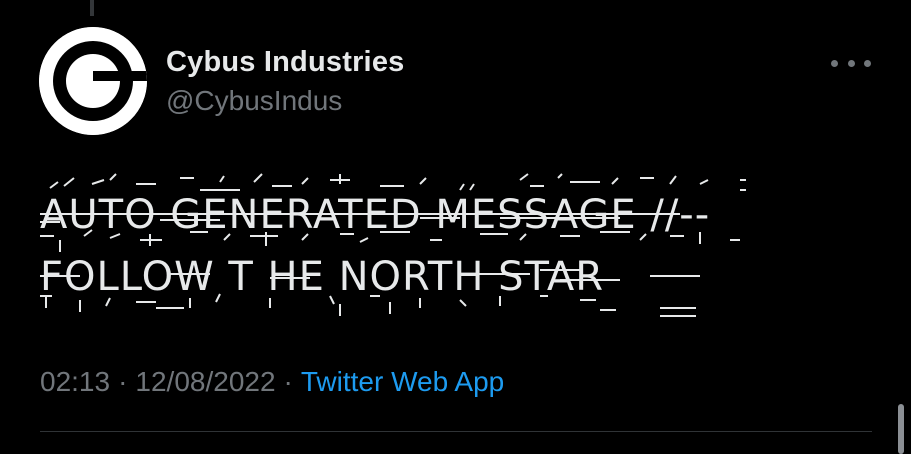  I want to click on avatar, so click(93, 81).